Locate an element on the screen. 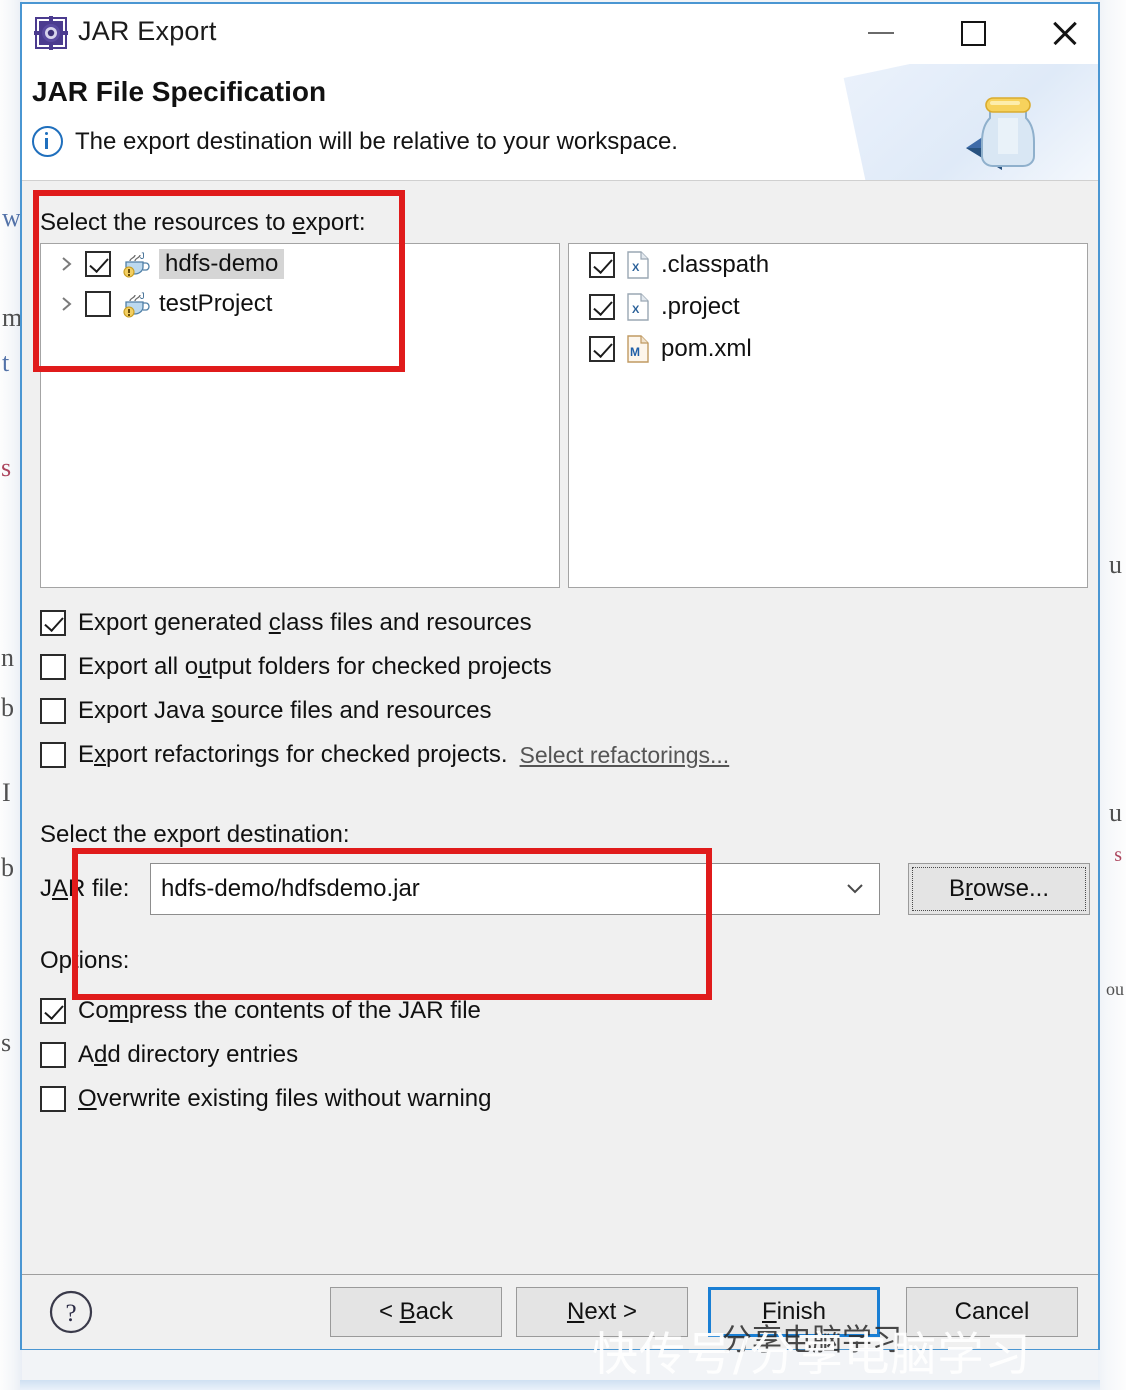 The width and height of the screenshot is (1126, 1390). label-post: ack is located at coordinates (434, 1311).